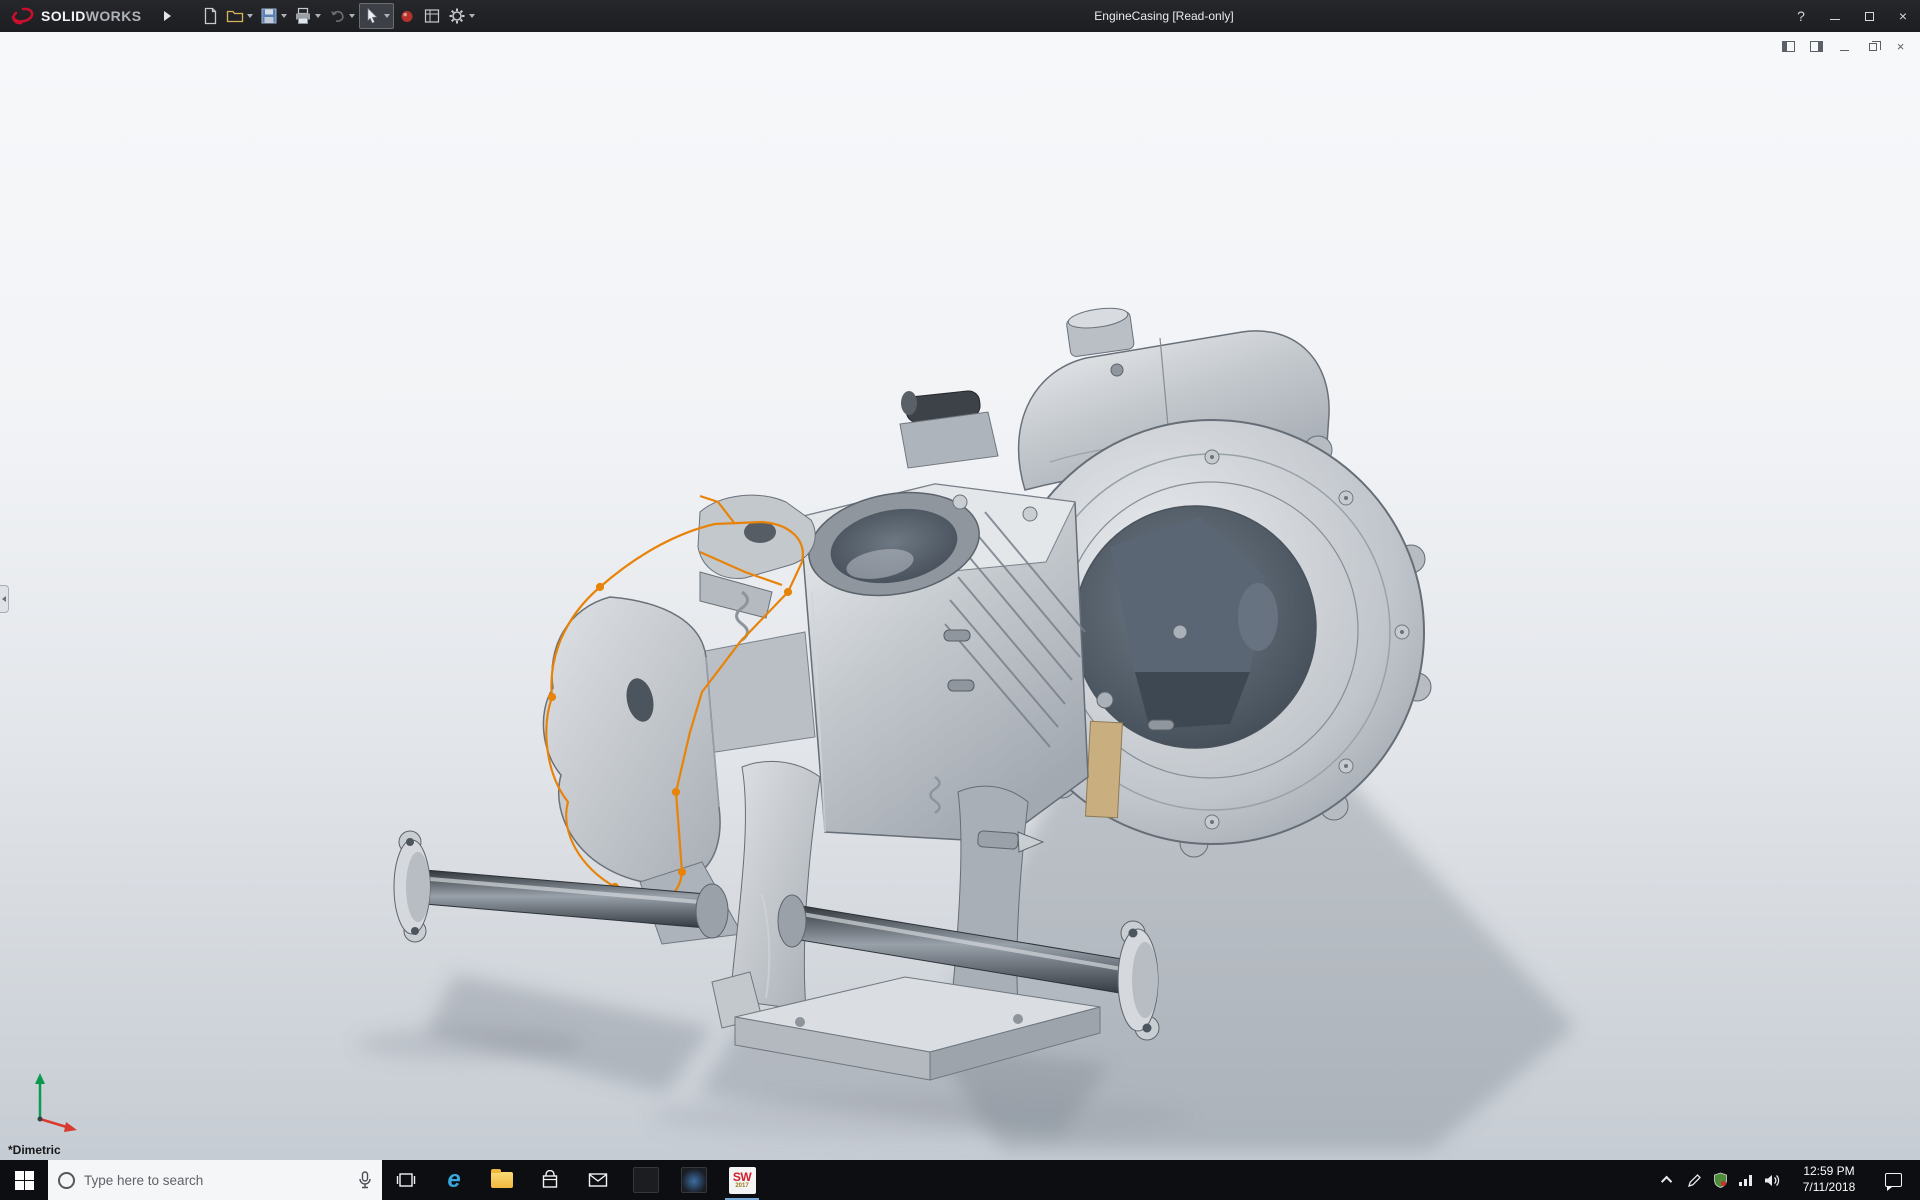 This screenshot has width=1920, height=1200. I want to click on cylinder-block, so click(944, 663).